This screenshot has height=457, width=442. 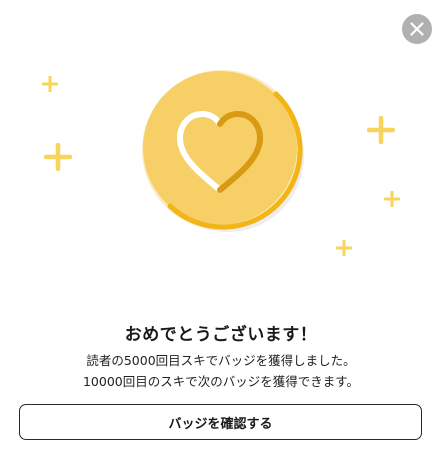 I want to click on view-badge-button: バッジを確認する, so click(x=220, y=422).